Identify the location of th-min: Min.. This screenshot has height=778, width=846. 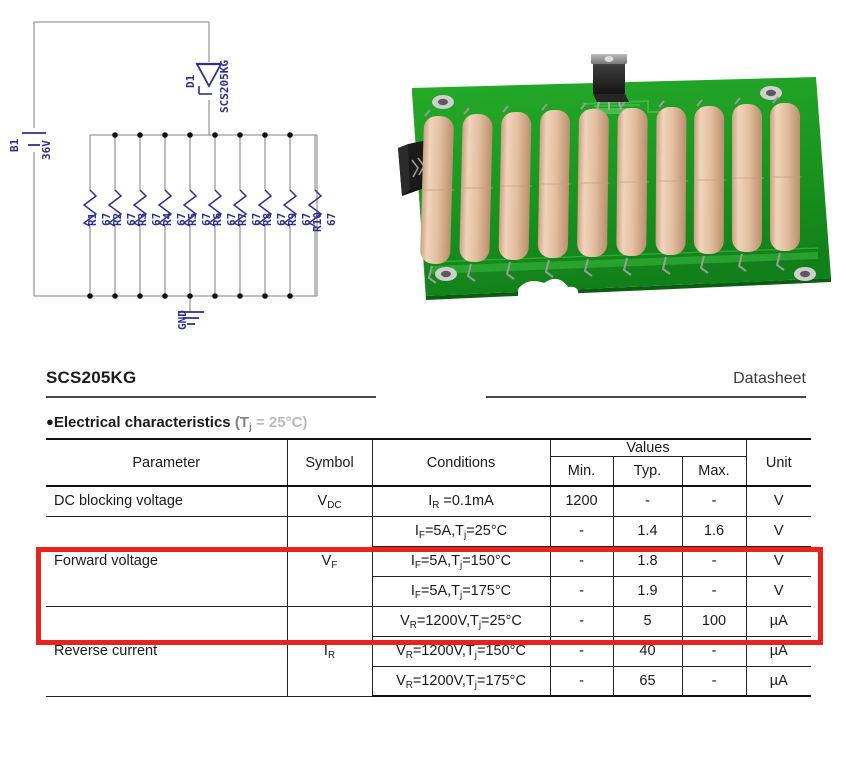
(581, 471).